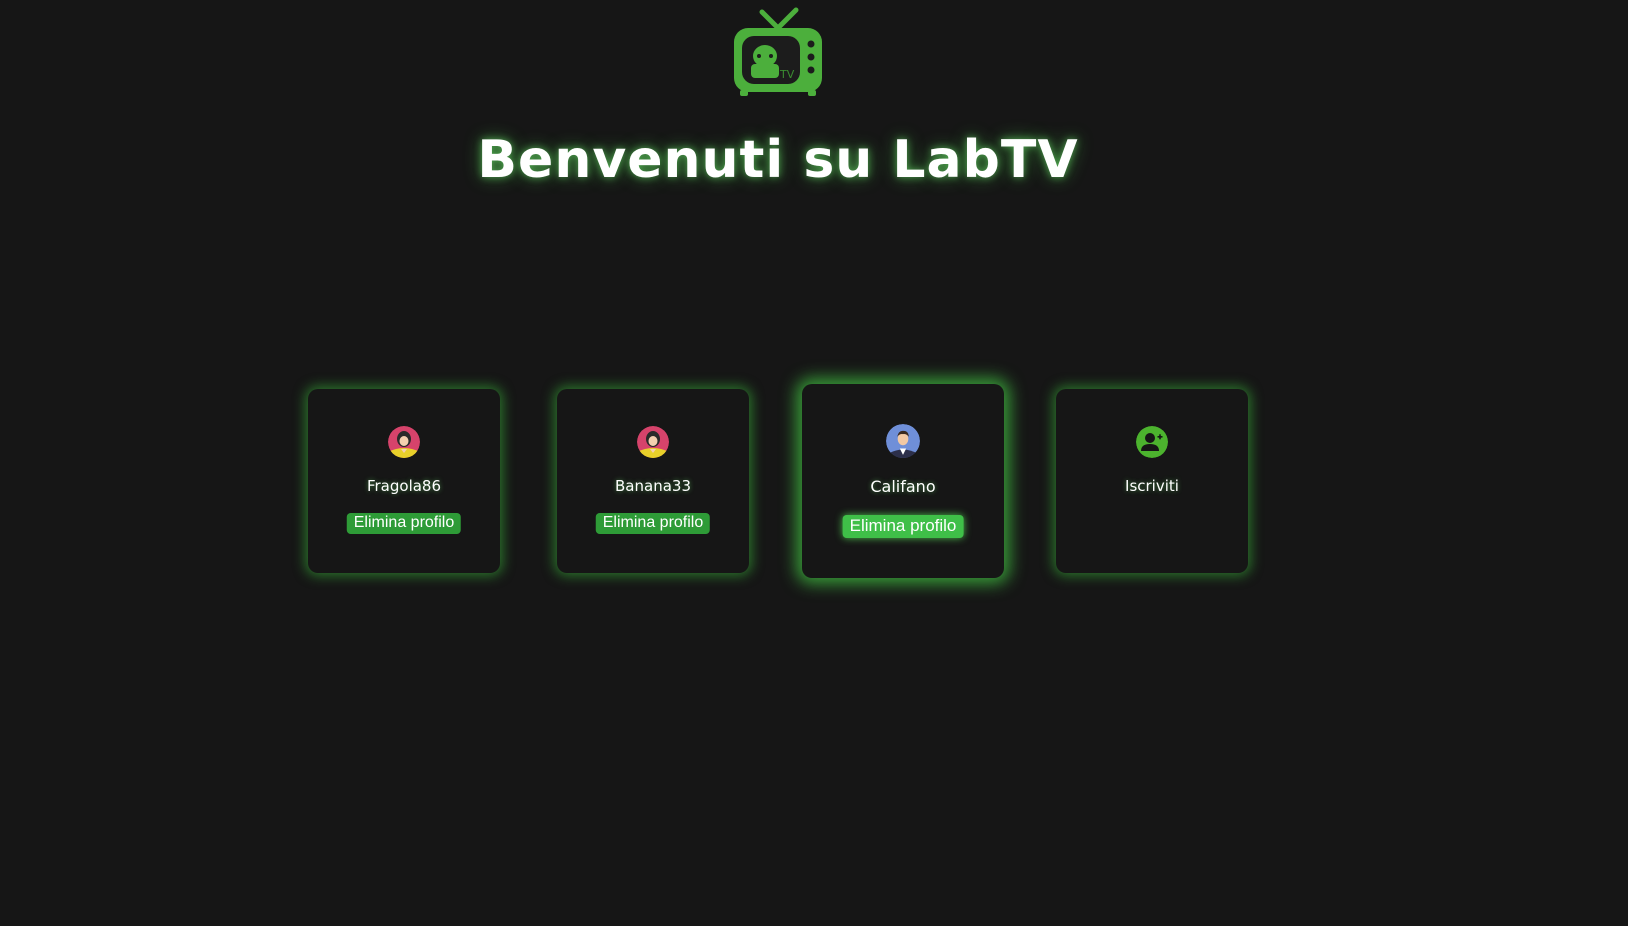  What do you see at coordinates (903, 486) in the screenshot?
I see `profile-name: Califano` at bounding box center [903, 486].